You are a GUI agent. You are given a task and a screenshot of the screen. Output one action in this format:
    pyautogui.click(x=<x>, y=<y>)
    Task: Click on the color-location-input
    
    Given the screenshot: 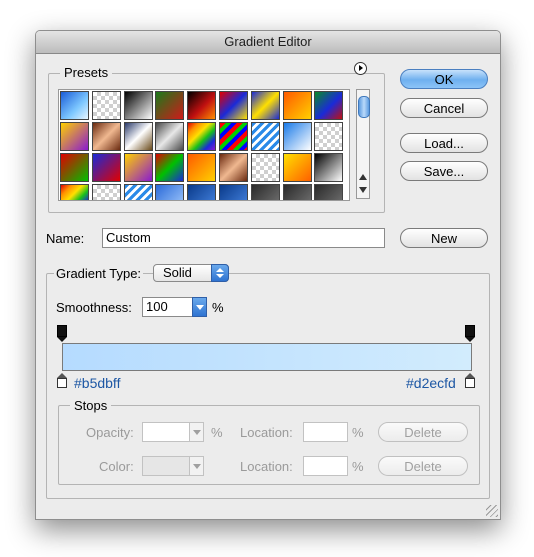 What is the action you would take?
    pyautogui.click(x=325, y=466)
    